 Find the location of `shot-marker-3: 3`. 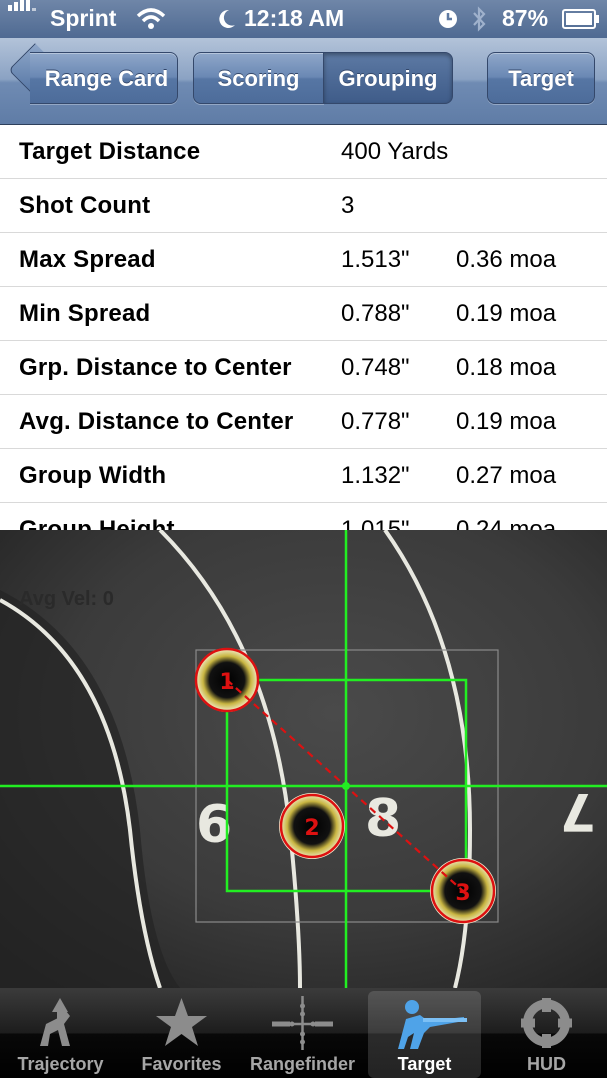

shot-marker-3: 3 is located at coordinates (462, 893).